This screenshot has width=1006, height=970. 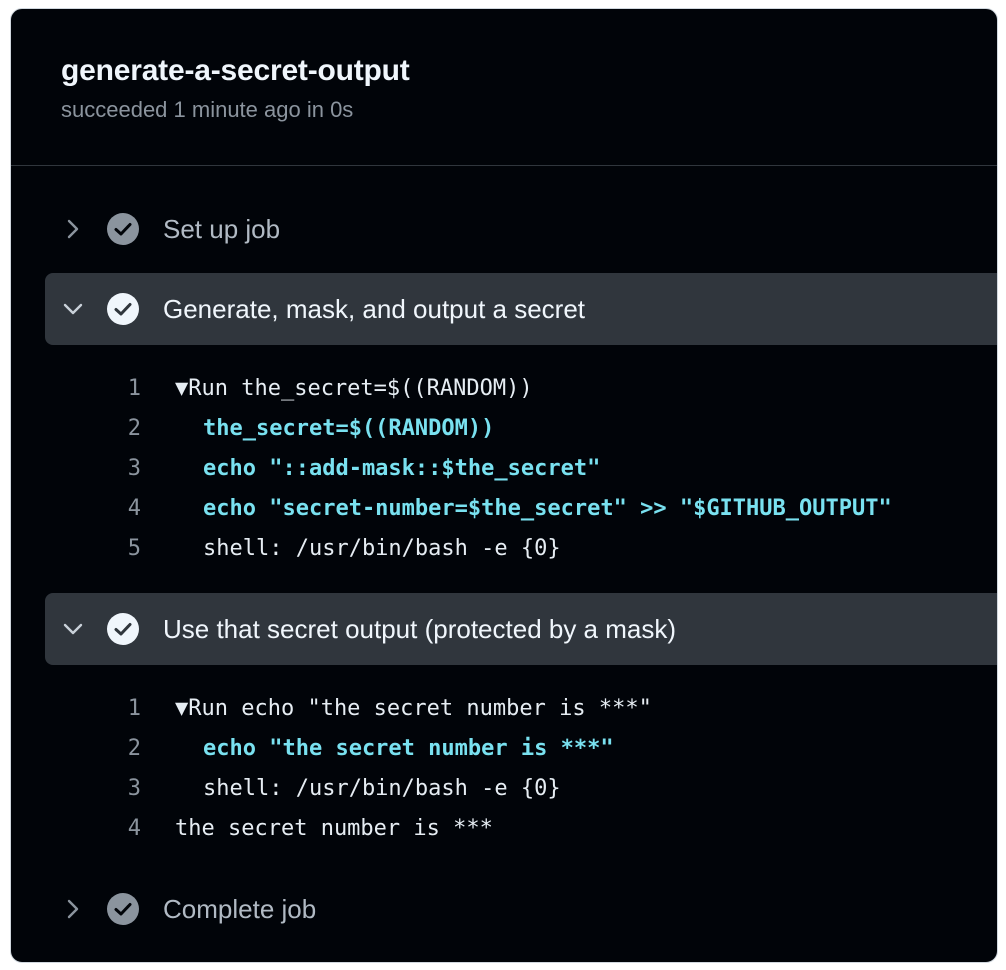 I want to click on log-text: ▼Run echo "the secret number is ***", so click(x=413, y=709).